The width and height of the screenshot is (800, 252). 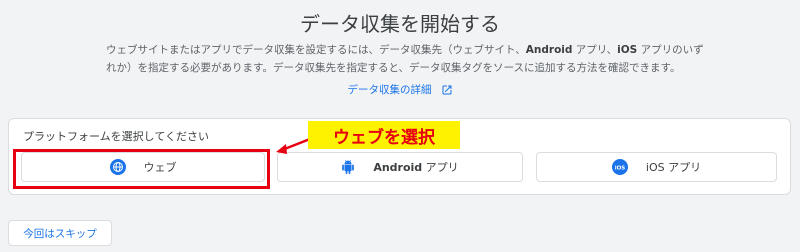 What do you see at coordinates (440, 167) in the screenshot?
I see `android-label-rest: アプリ` at bounding box center [440, 167].